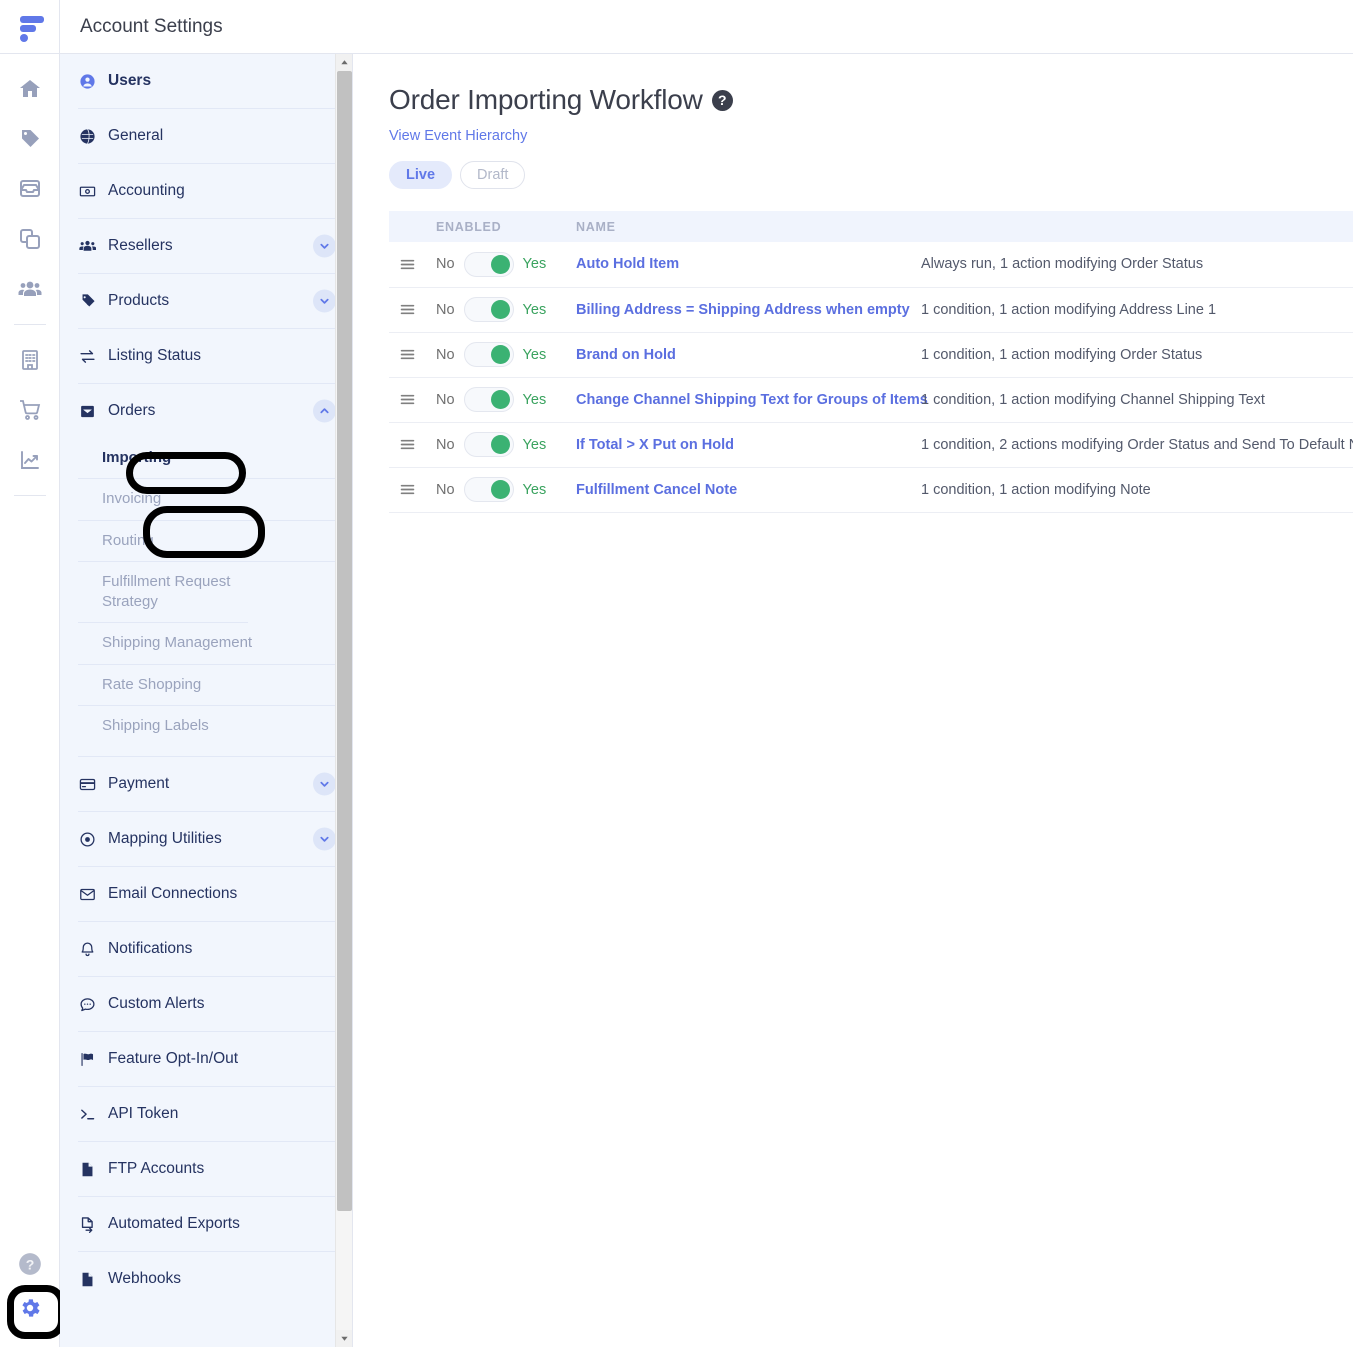 This screenshot has width=1353, height=1347. Describe the element at coordinates (173, 893) in the screenshot. I see `sidebar-item-label: Email Connections` at that location.